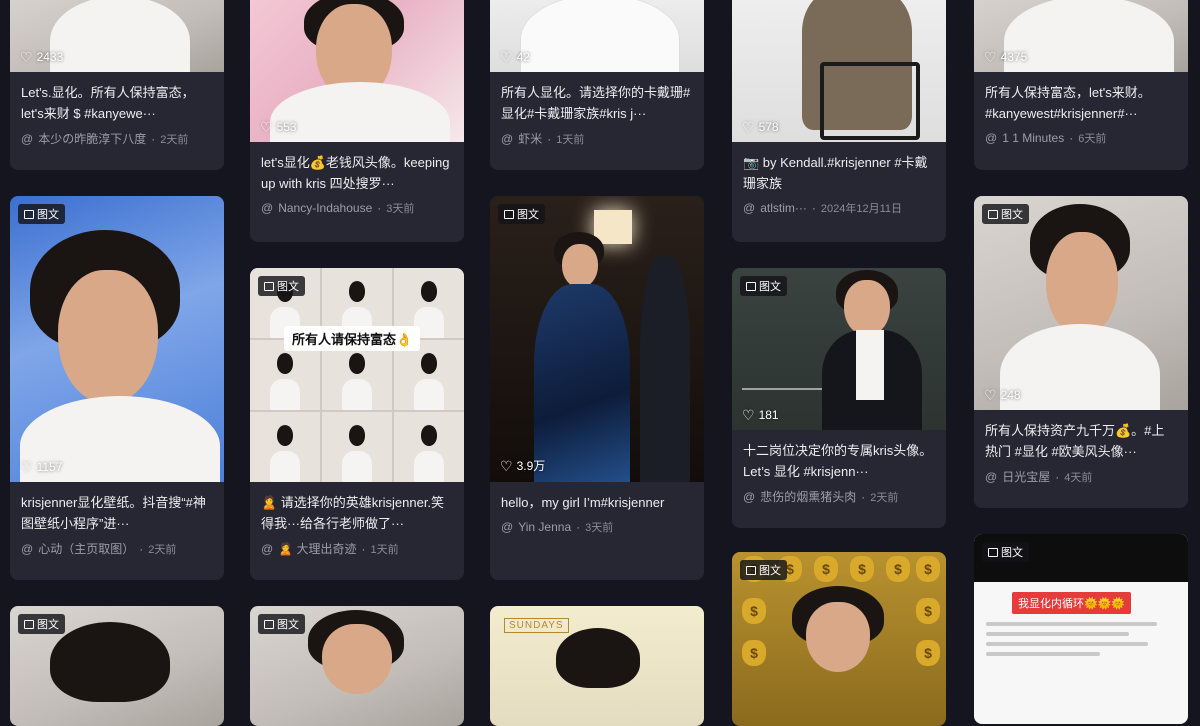  I want to click on post-title: 所有人显化。请选择你的卡戴珊#显化#卡戴珊家族#kris j···, so click(597, 103).